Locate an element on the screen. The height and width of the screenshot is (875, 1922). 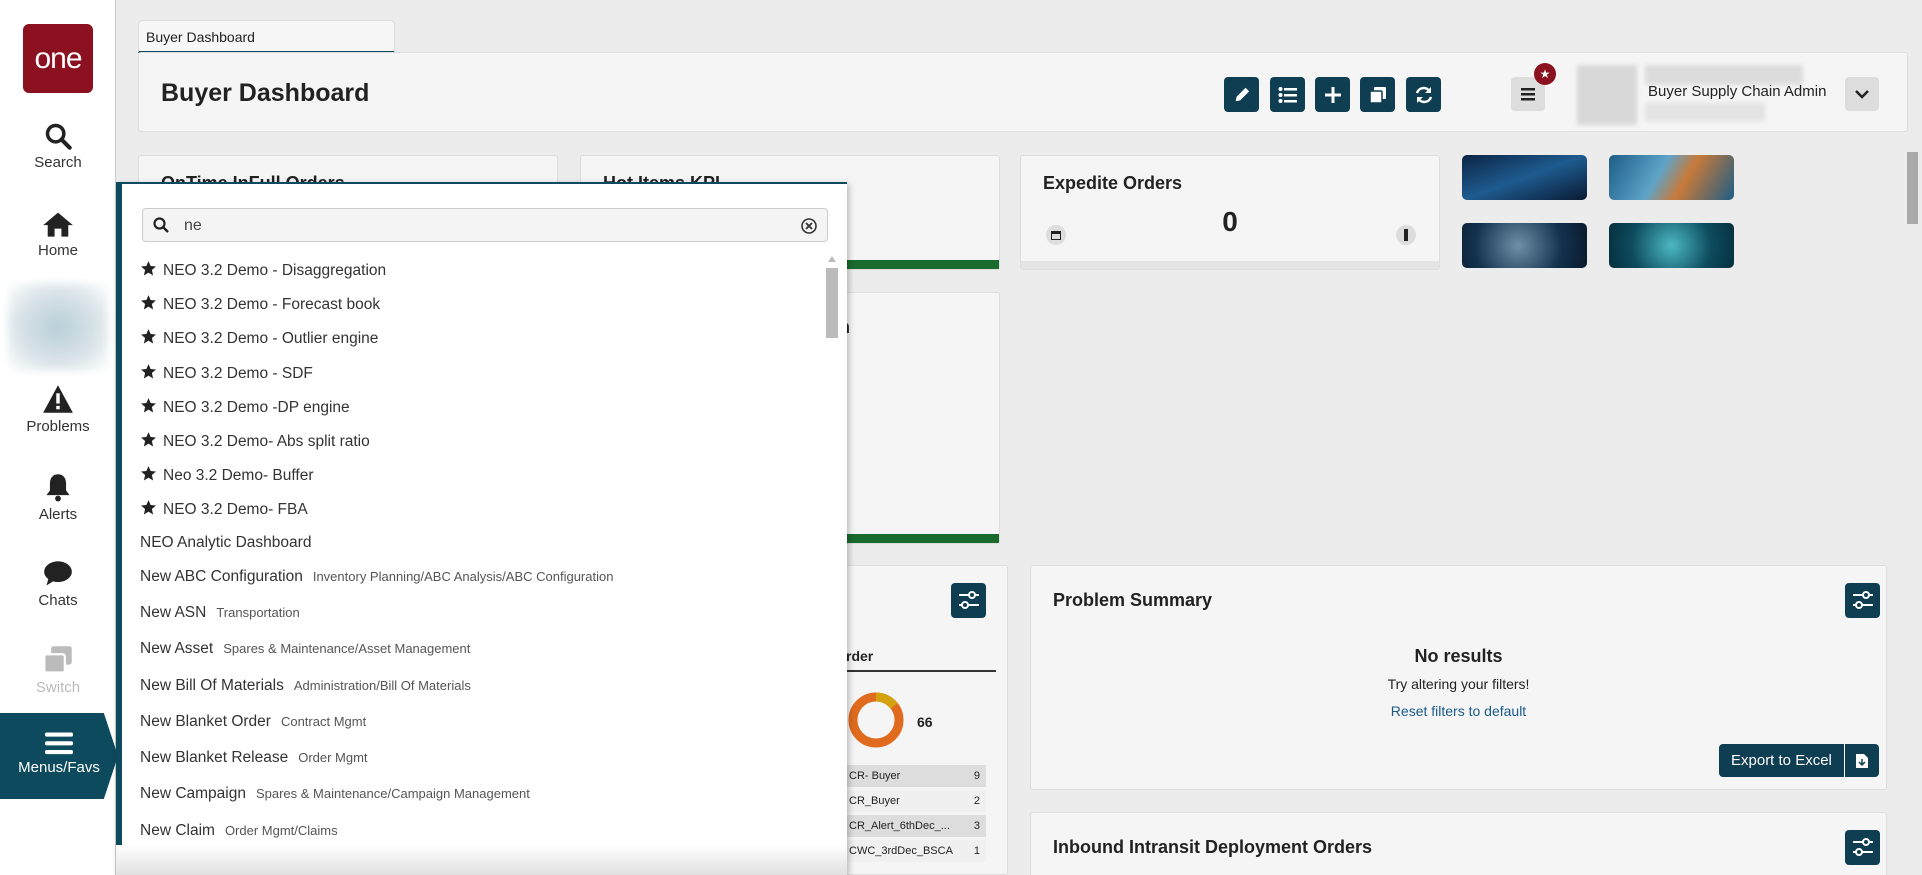
legend-row: CR_Alert_6thDec_... 3 is located at coordinates (916, 826).